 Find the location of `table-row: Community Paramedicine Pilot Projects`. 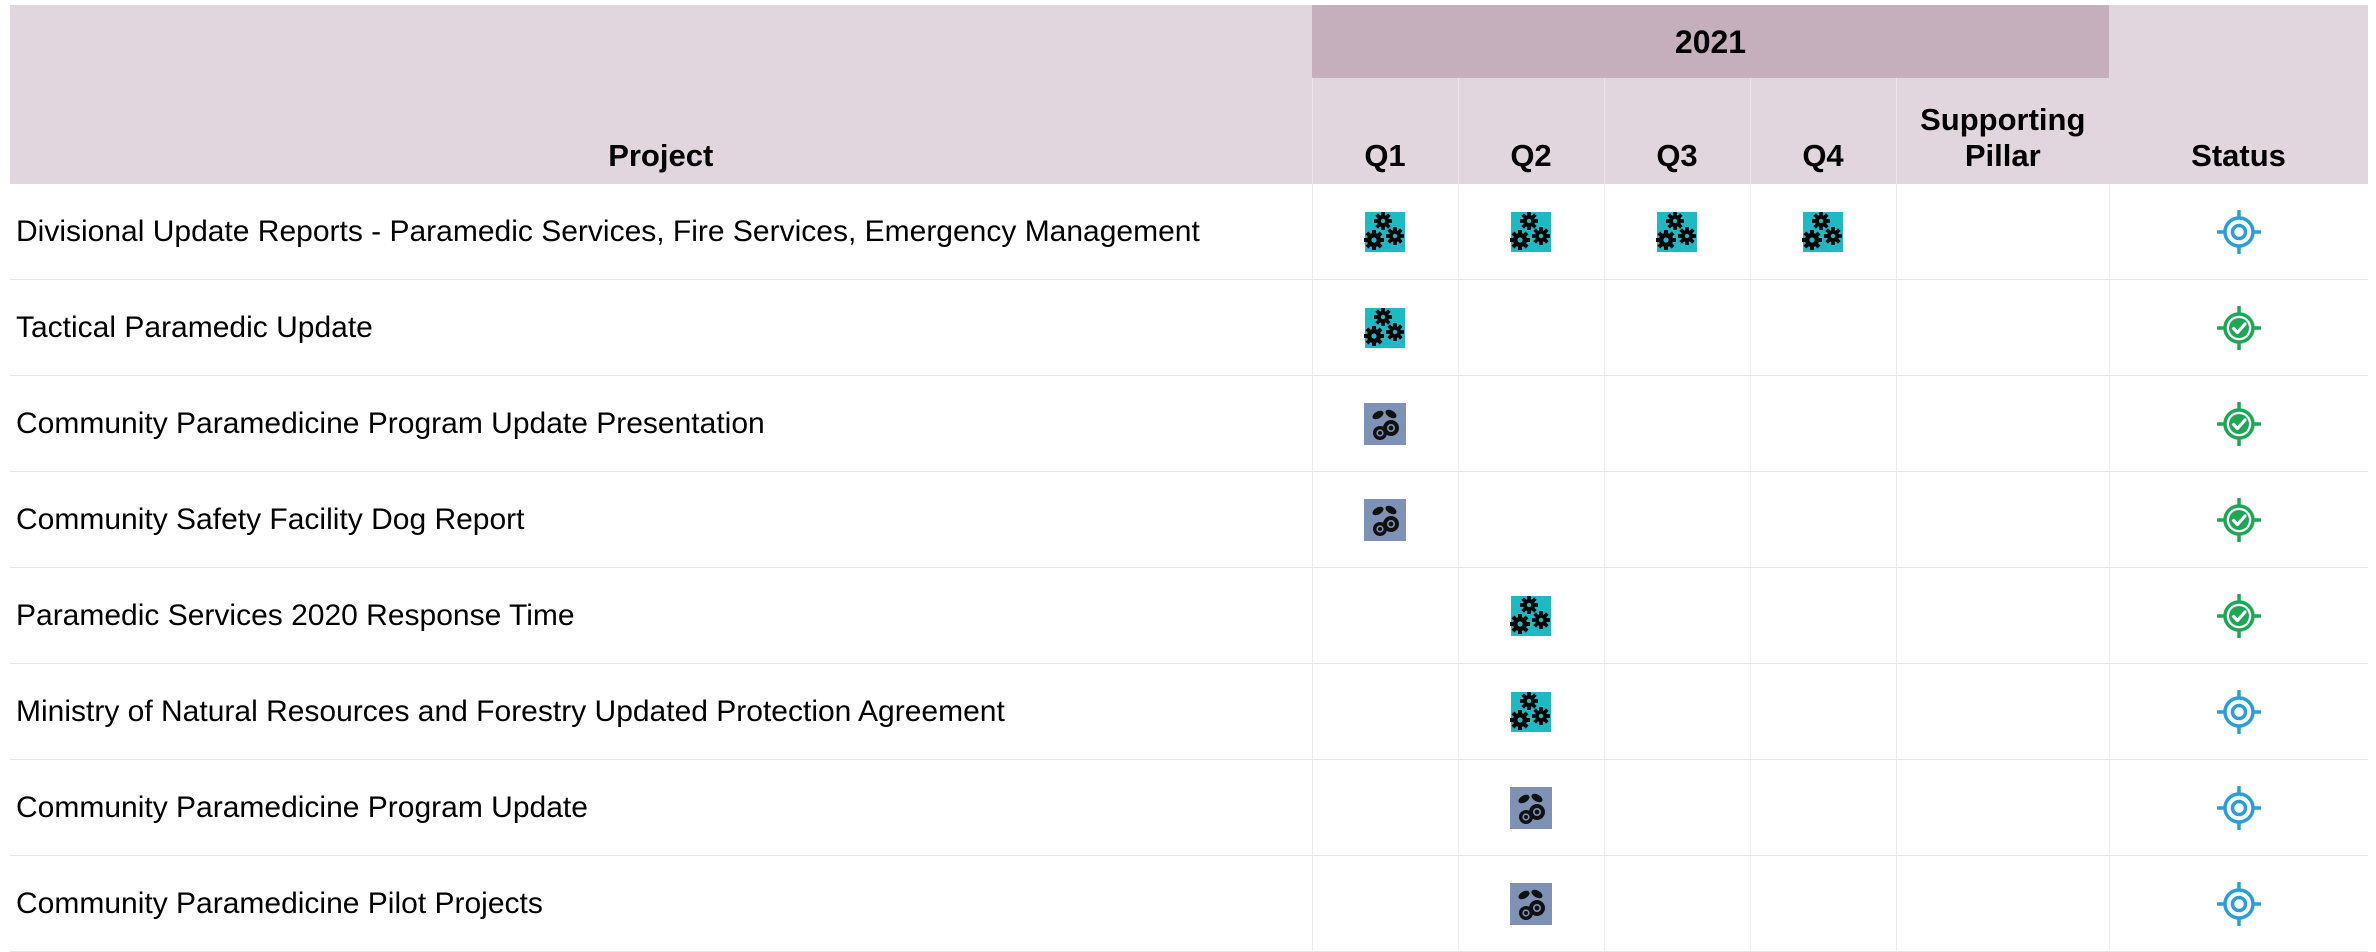

table-row: Community Paramedicine Pilot Projects is located at coordinates (1189, 903).